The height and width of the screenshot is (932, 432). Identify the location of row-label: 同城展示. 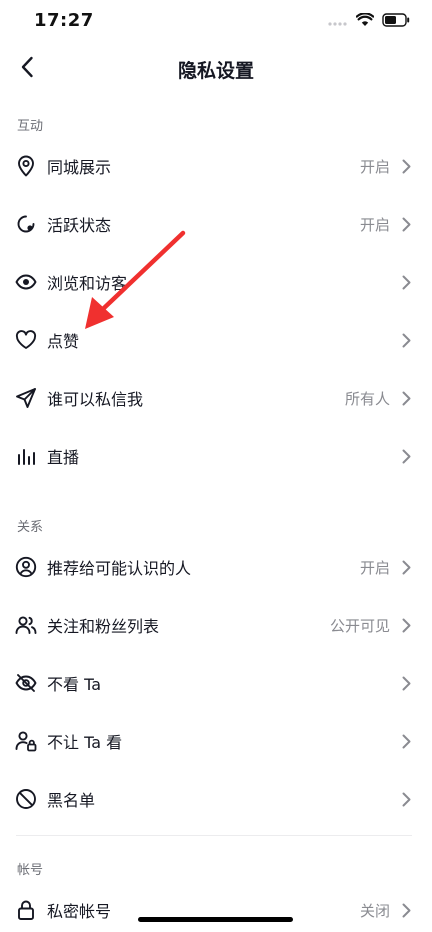
(79, 167).